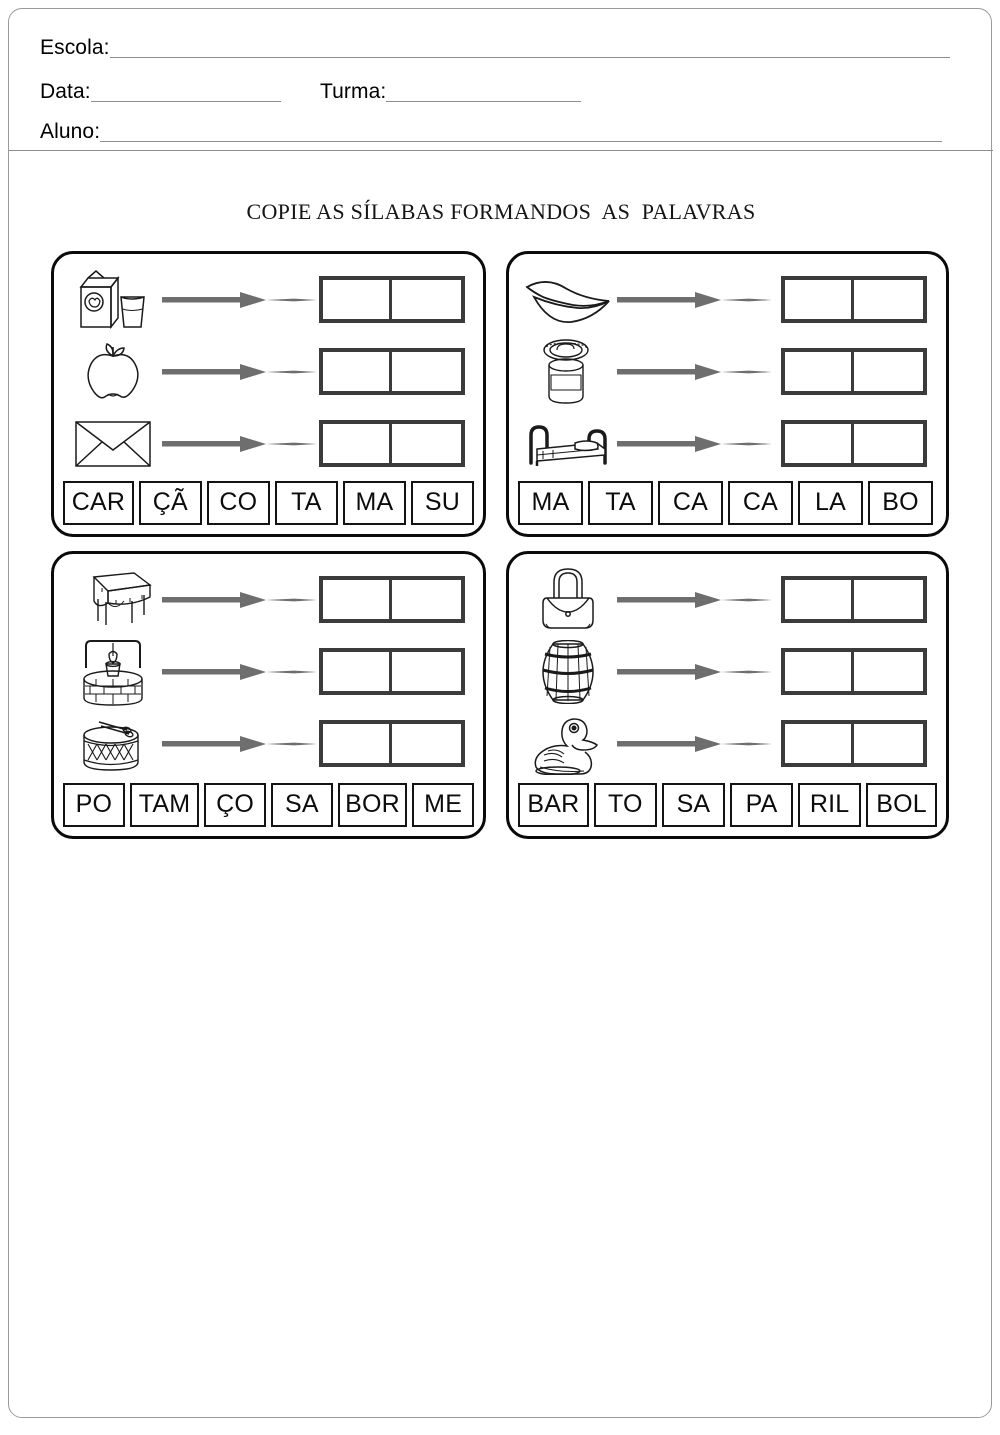 The width and height of the screenshot is (1000, 1435). What do you see at coordinates (900, 502) in the screenshot?
I see `syllable-tile: BO` at bounding box center [900, 502].